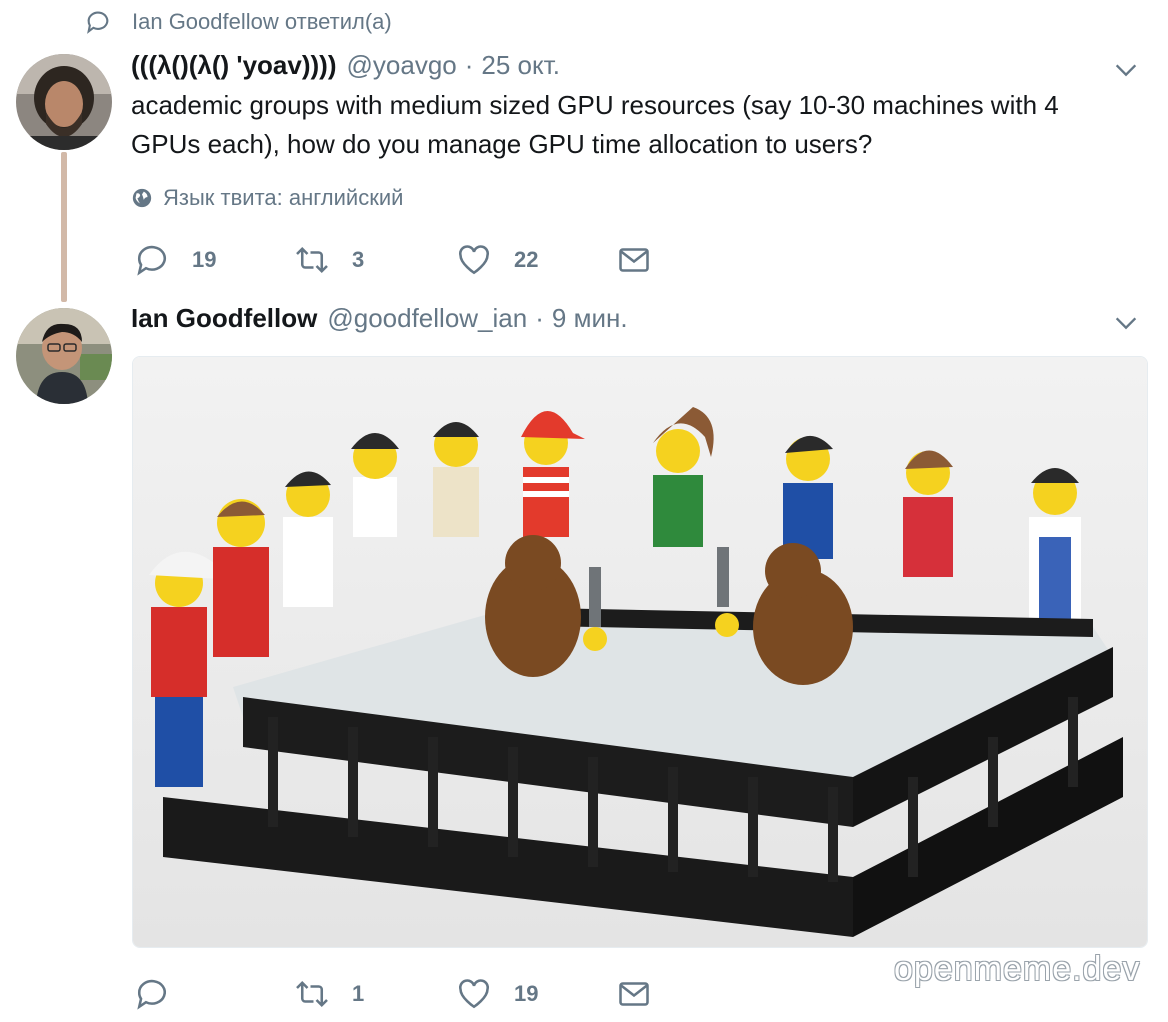 This screenshot has height=1022, width=1168. What do you see at coordinates (414, 260) in the screenshot?
I see `tweet-1-actions: 19 3 22` at bounding box center [414, 260].